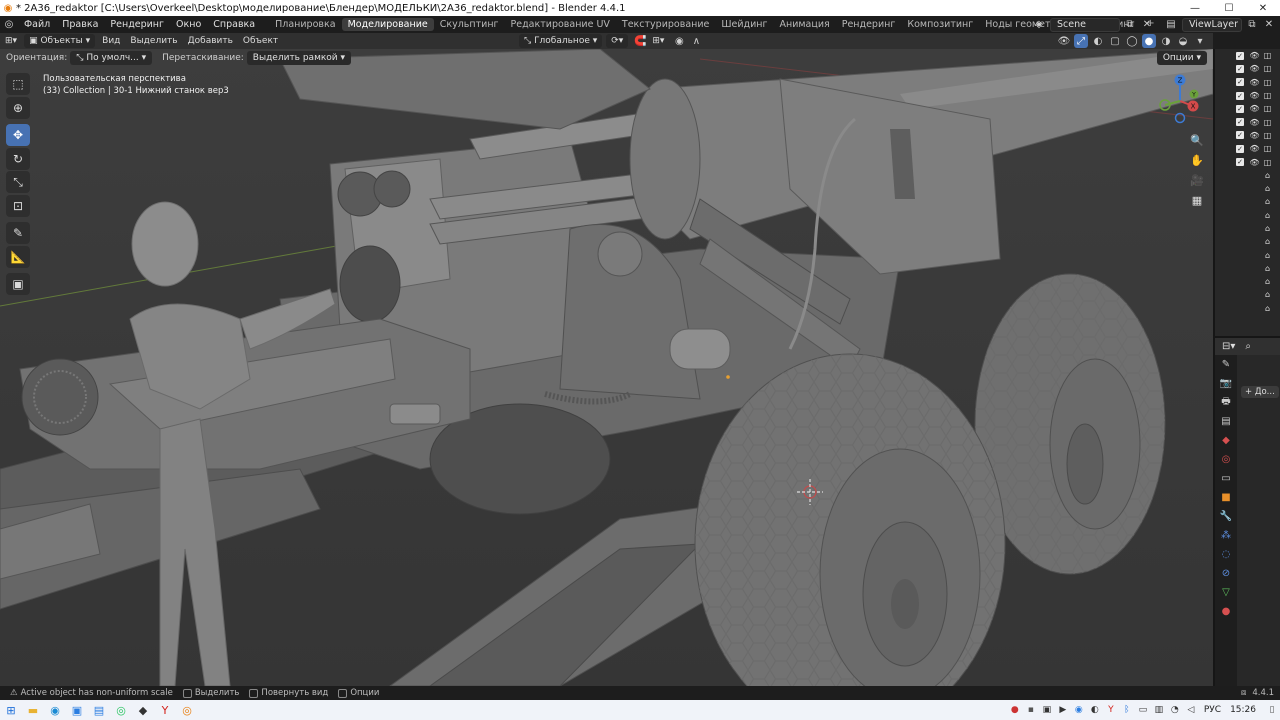 The height and width of the screenshot is (720, 1280). I want to click on rotate-tool-icon: ↻, so click(18, 158).